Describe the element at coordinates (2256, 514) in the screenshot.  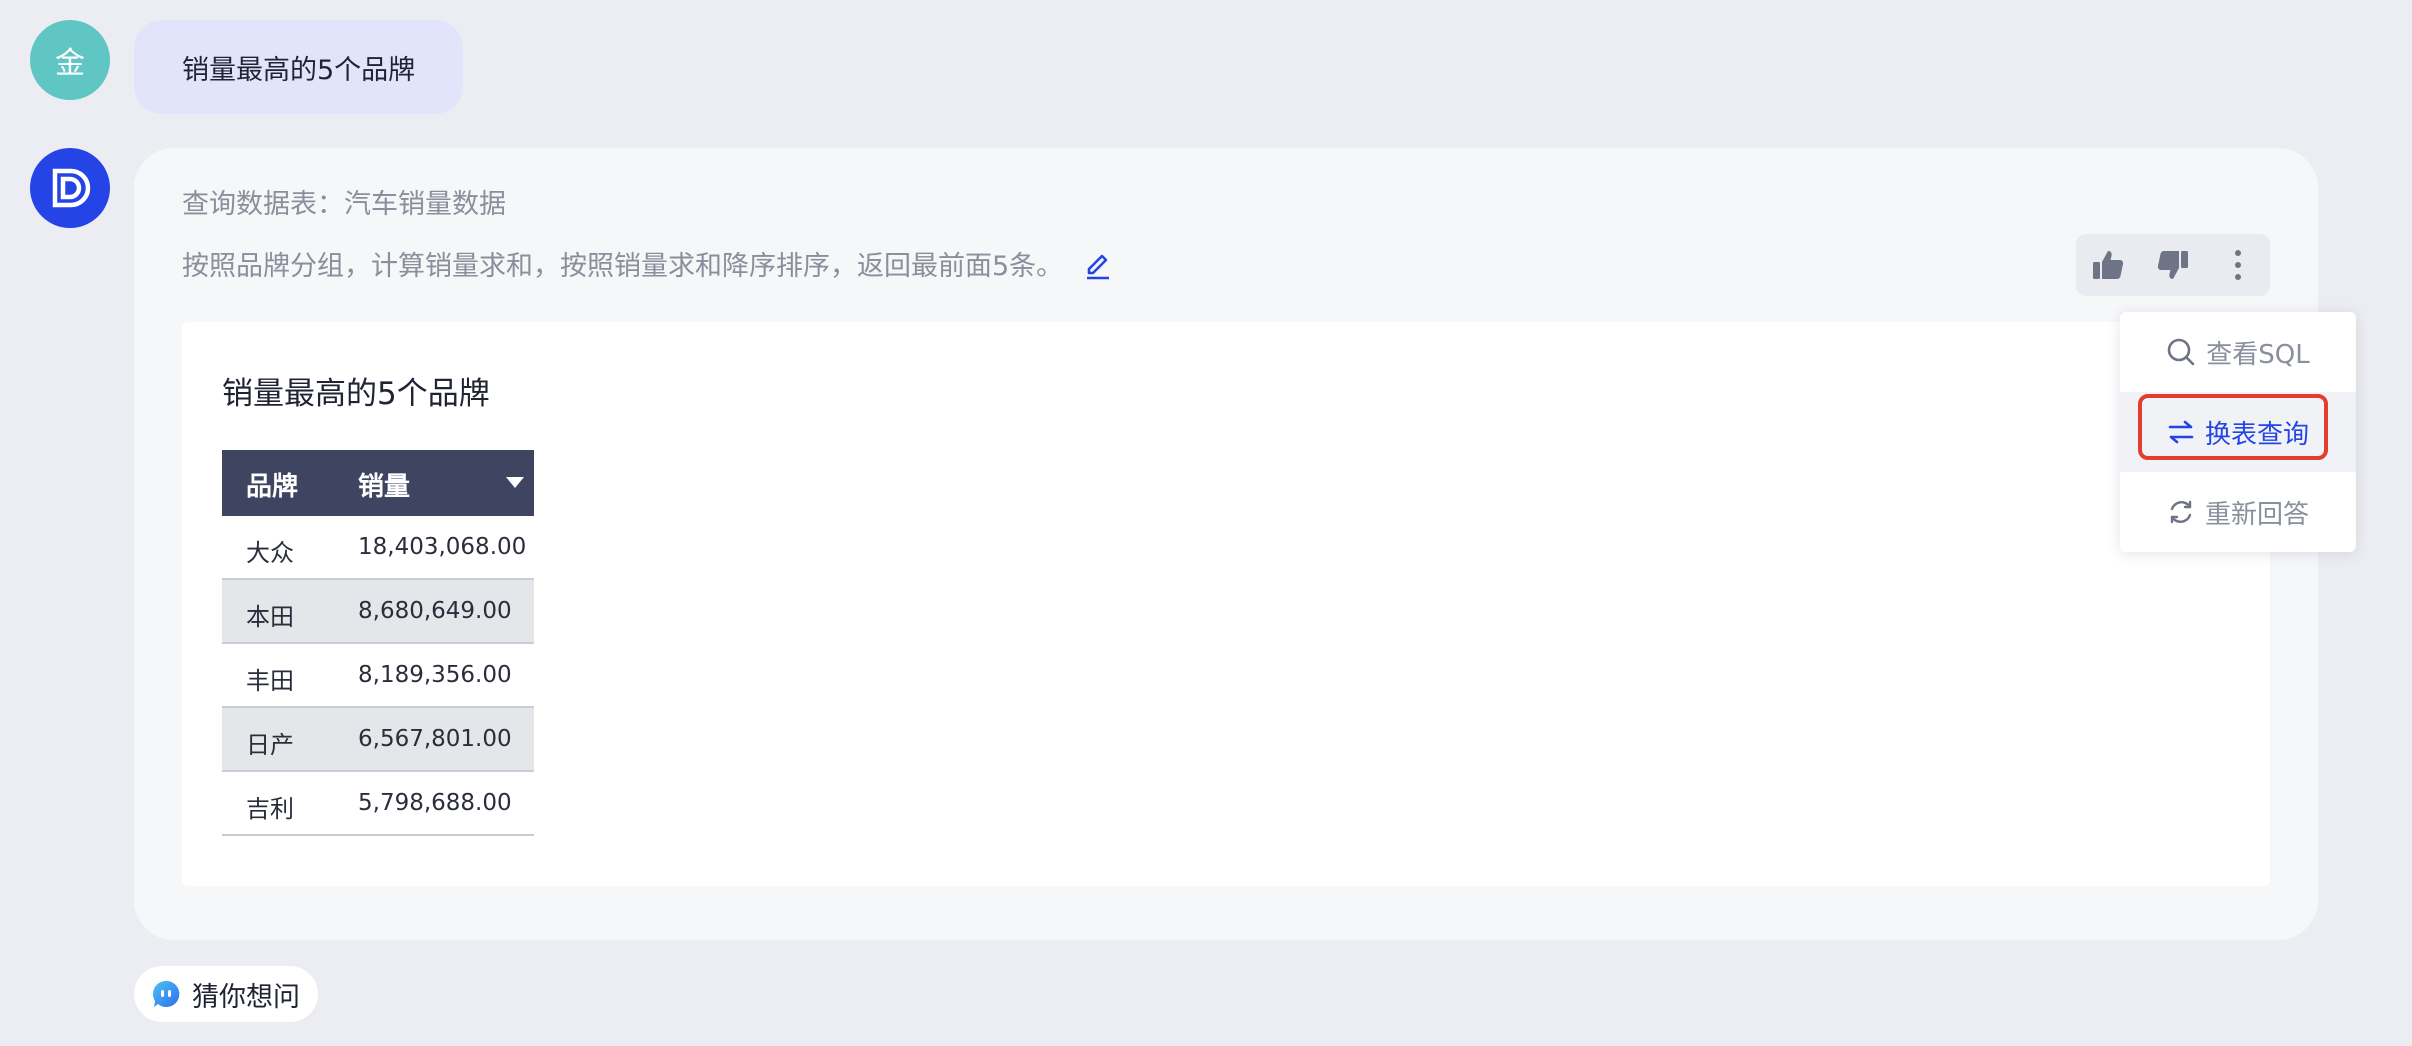
I see `menu-item-label: 重新回答` at that location.